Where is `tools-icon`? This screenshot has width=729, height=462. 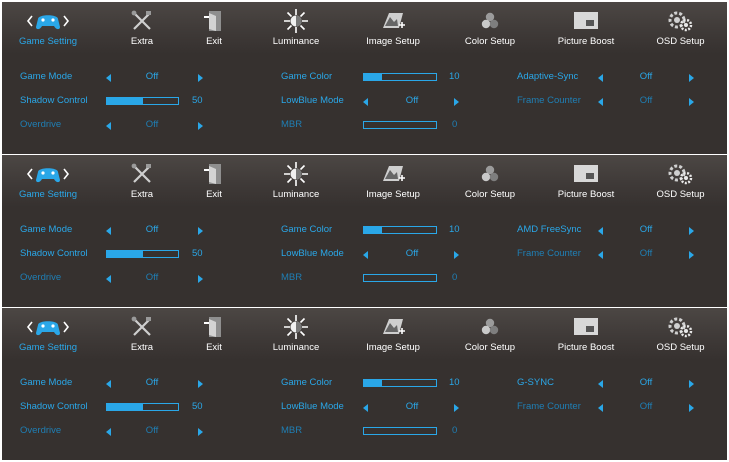 tools-icon is located at coordinates (142, 327).